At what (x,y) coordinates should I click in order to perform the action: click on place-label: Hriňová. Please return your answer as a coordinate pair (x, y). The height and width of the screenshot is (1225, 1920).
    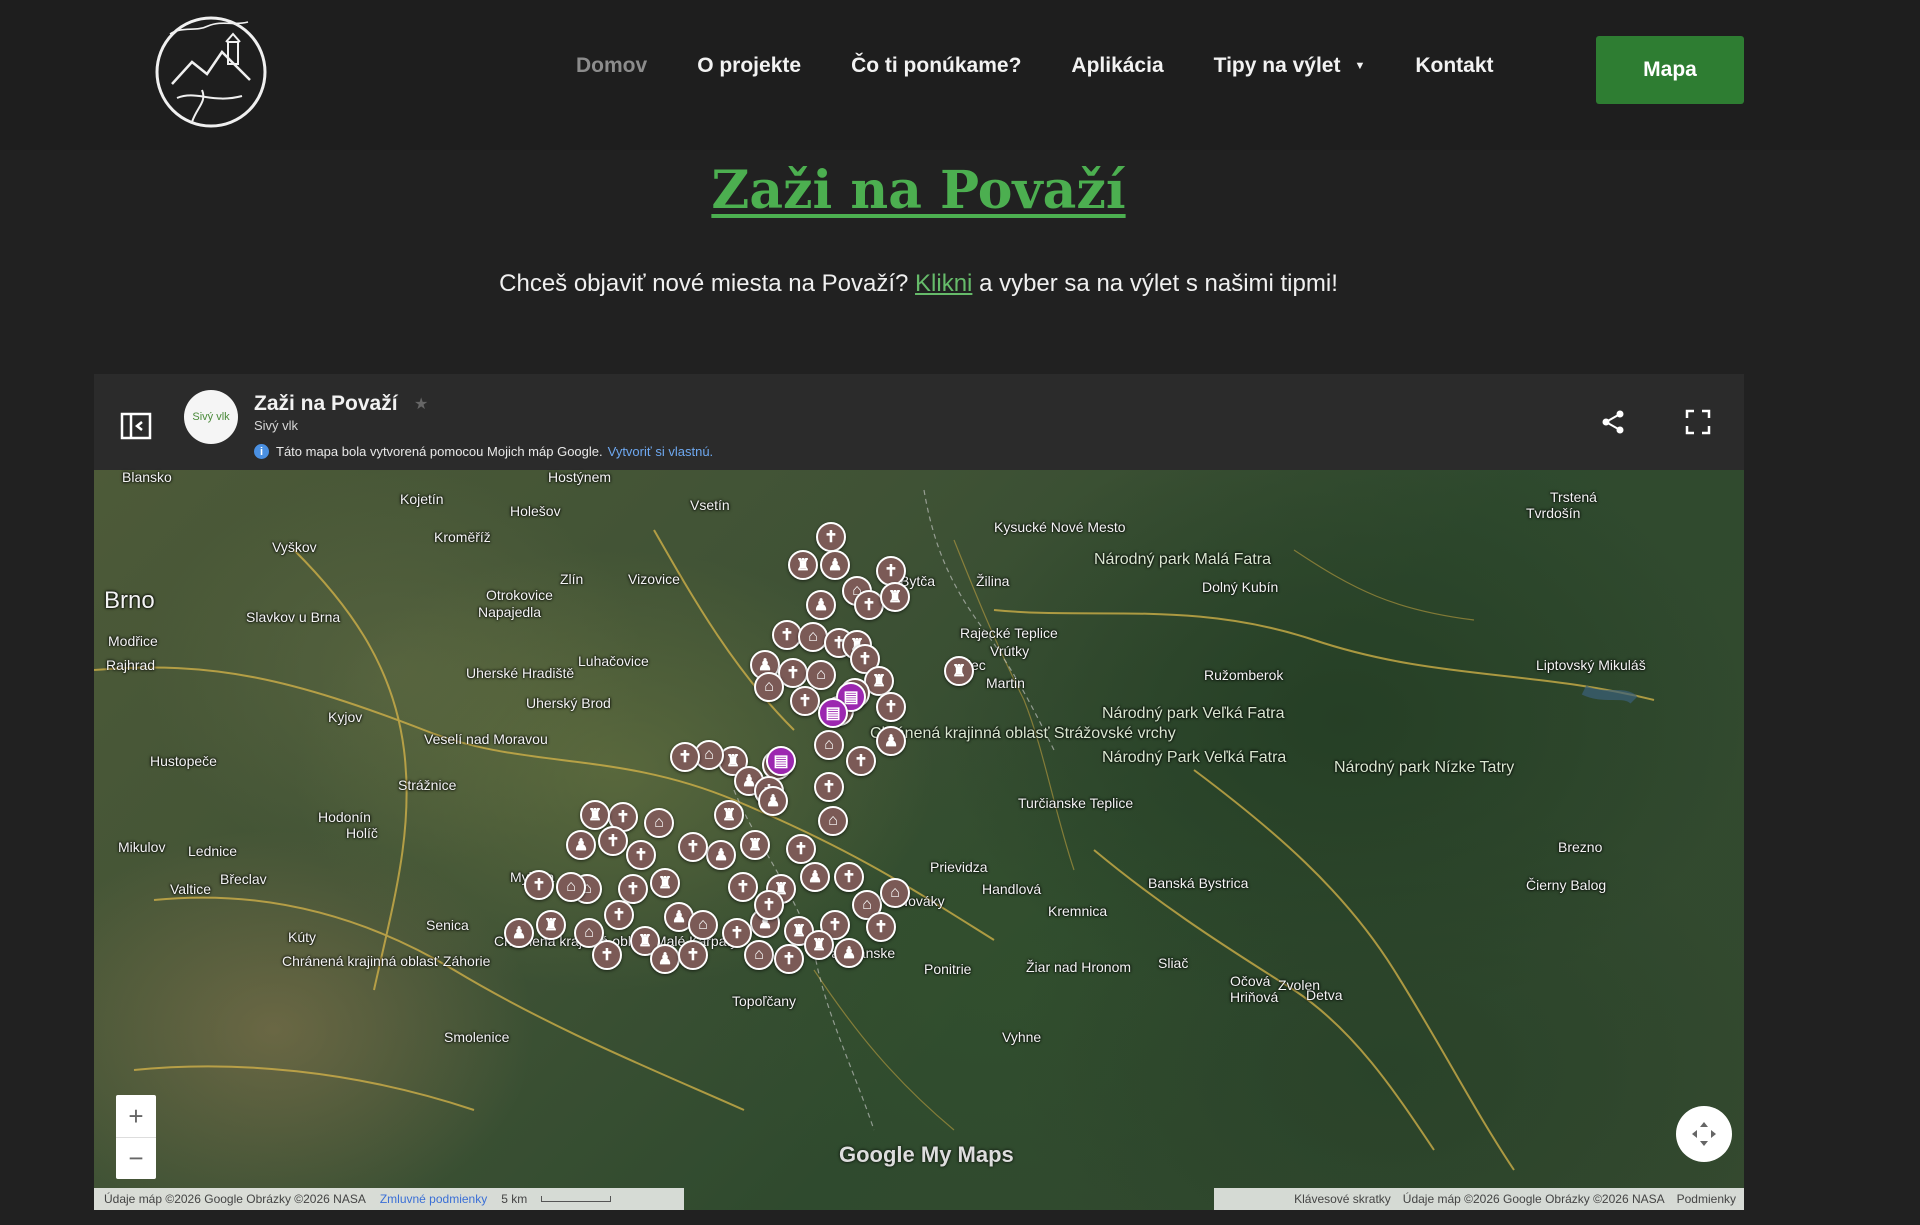
    Looking at the image, I should click on (1254, 997).